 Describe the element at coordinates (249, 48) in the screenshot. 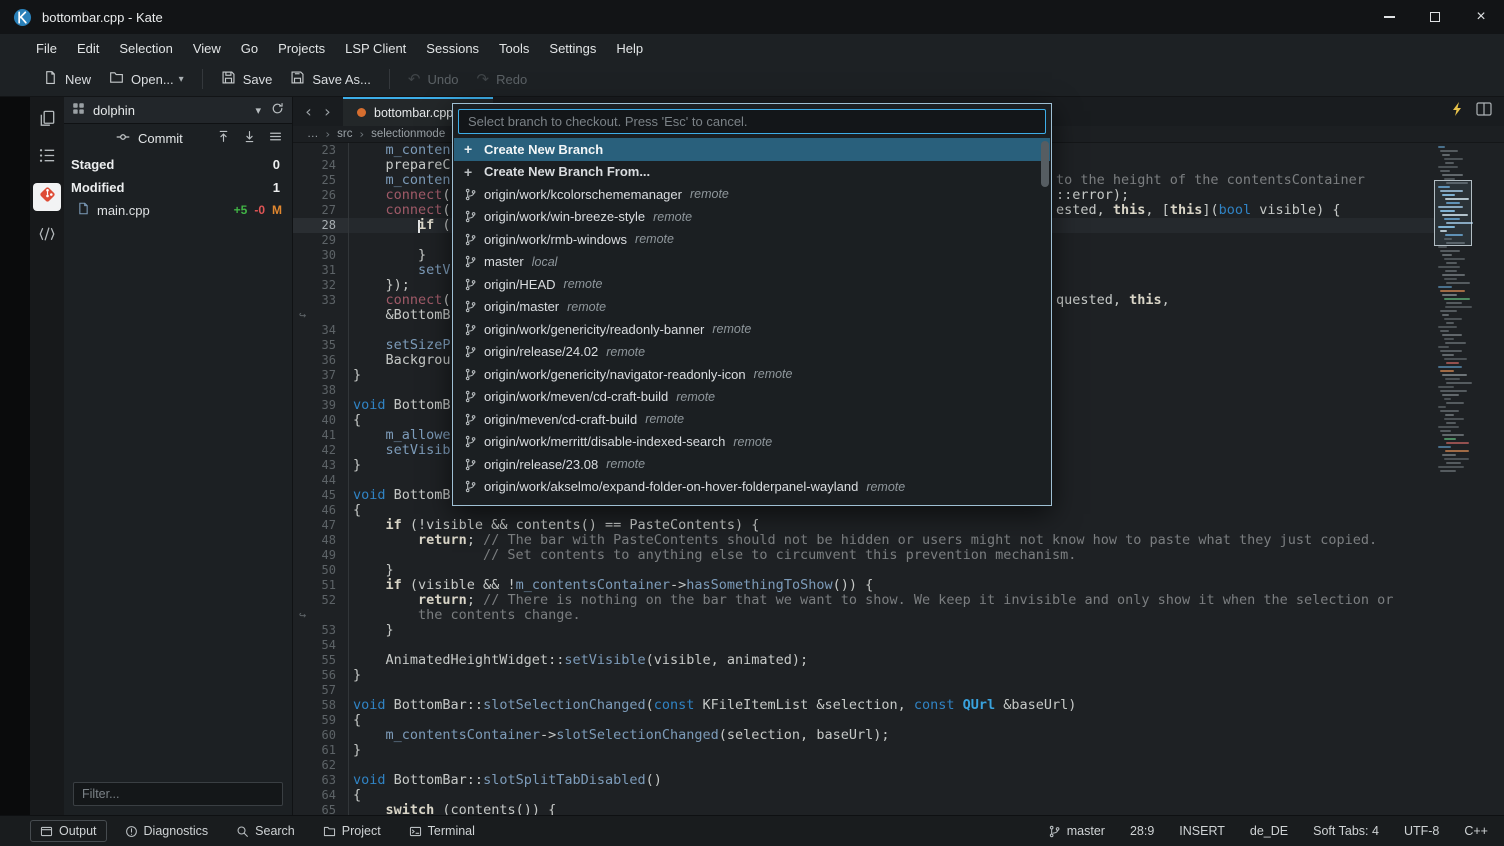

I see `menu-go: Go` at that location.